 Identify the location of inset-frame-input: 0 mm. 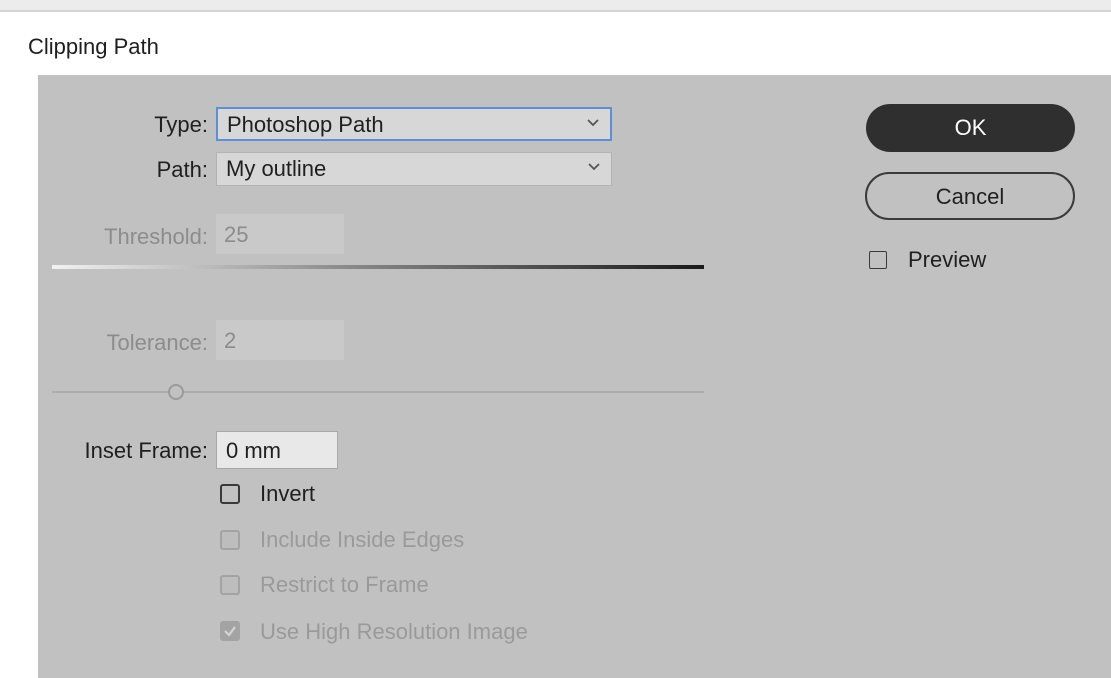
(277, 450).